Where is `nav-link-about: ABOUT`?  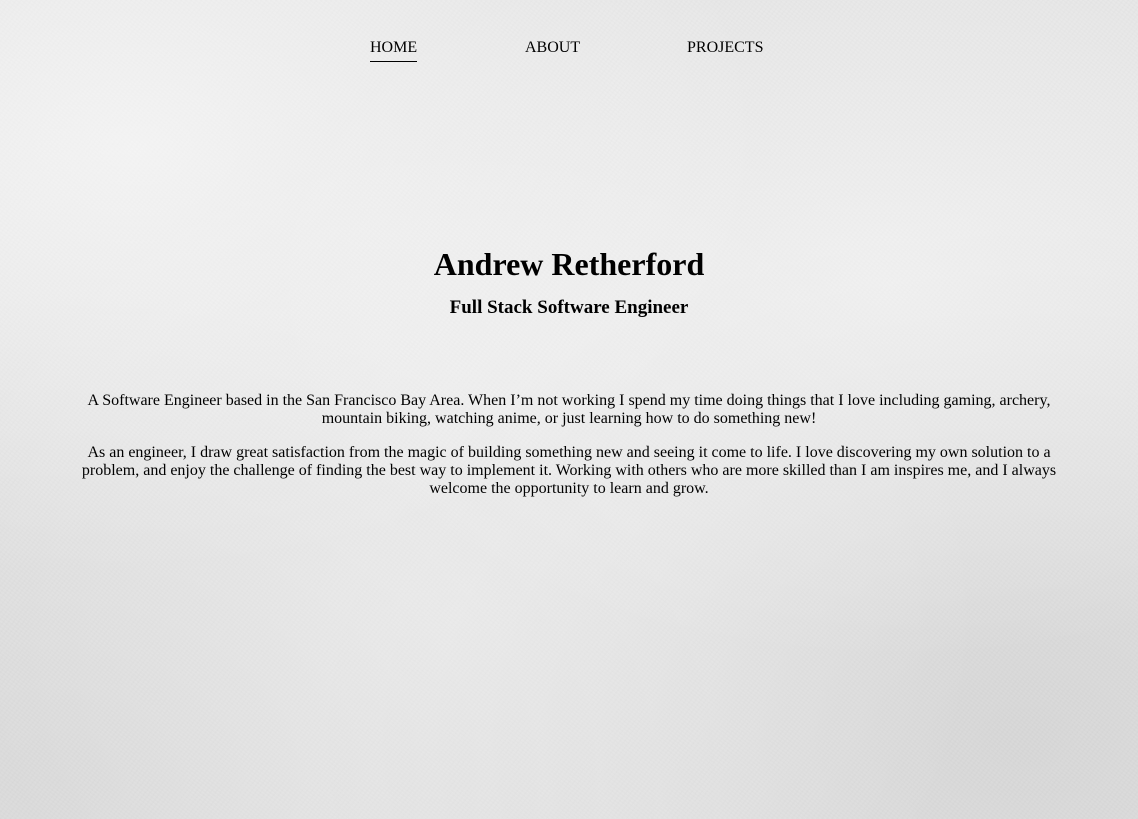
nav-link-about: ABOUT is located at coordinates (552, 49).